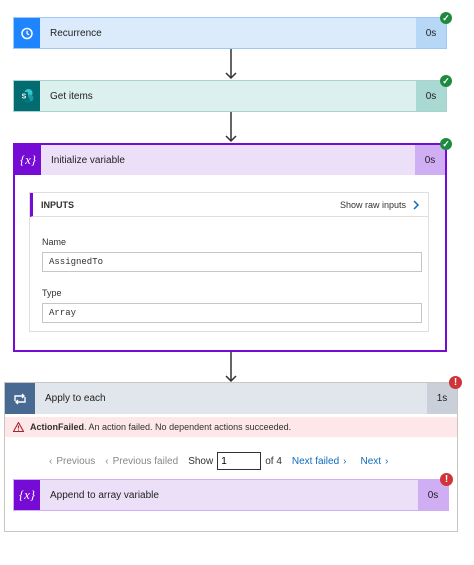 This screenshot has height=565, width=474. Describe the element at coordinates (54, 242) in the screenshot. I see `name-label: Name` at that location.